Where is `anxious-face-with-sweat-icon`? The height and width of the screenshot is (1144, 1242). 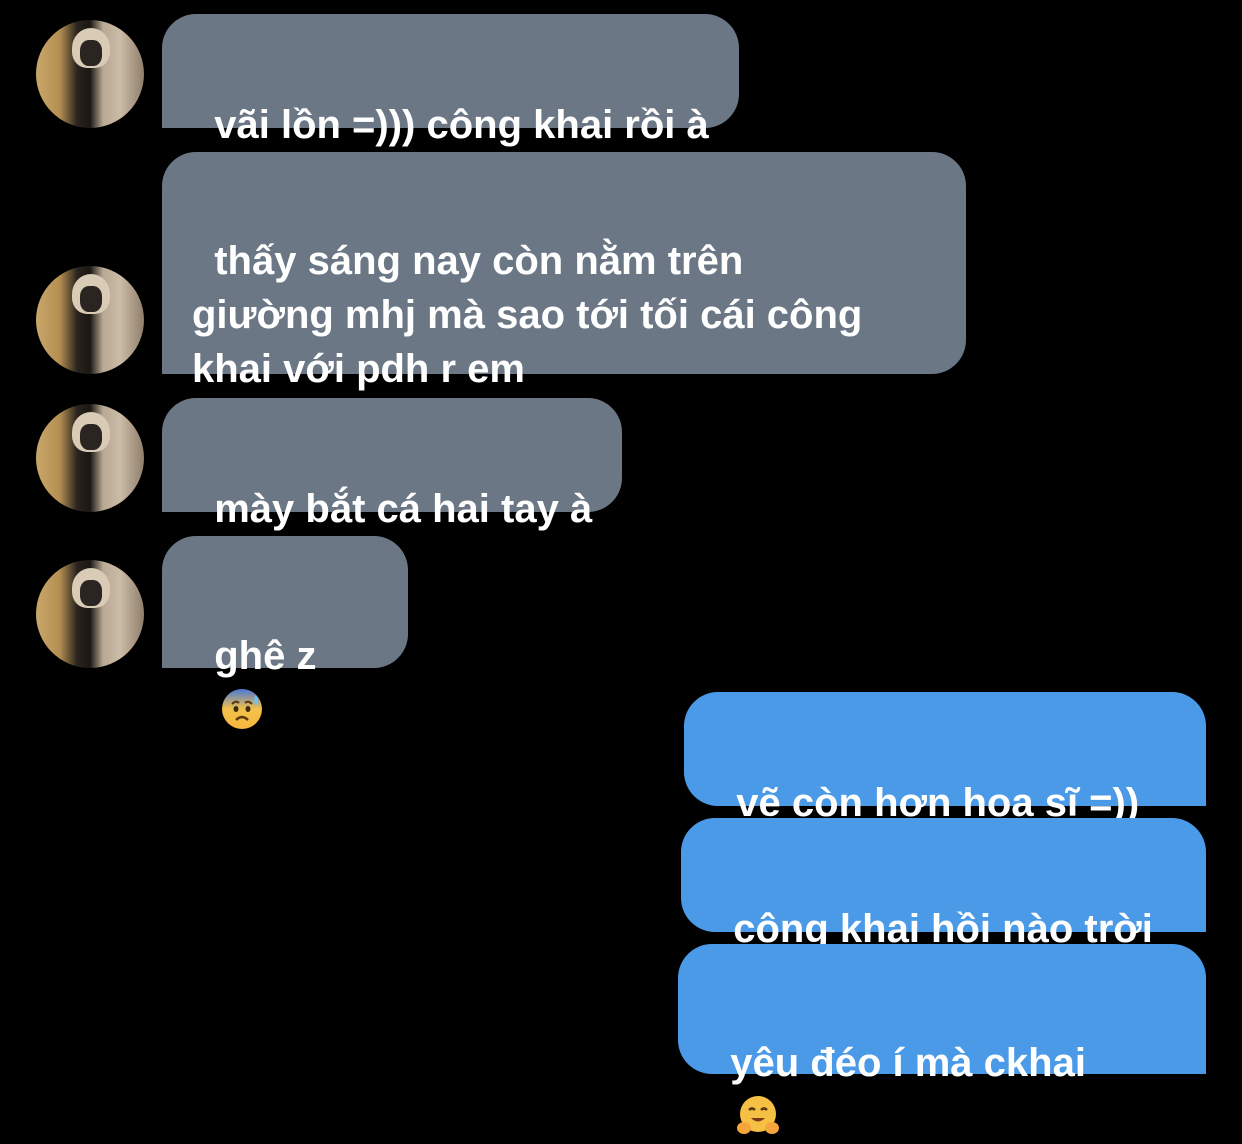 anxious-face-with-sweat-icon is located at coordinates (242, 709).